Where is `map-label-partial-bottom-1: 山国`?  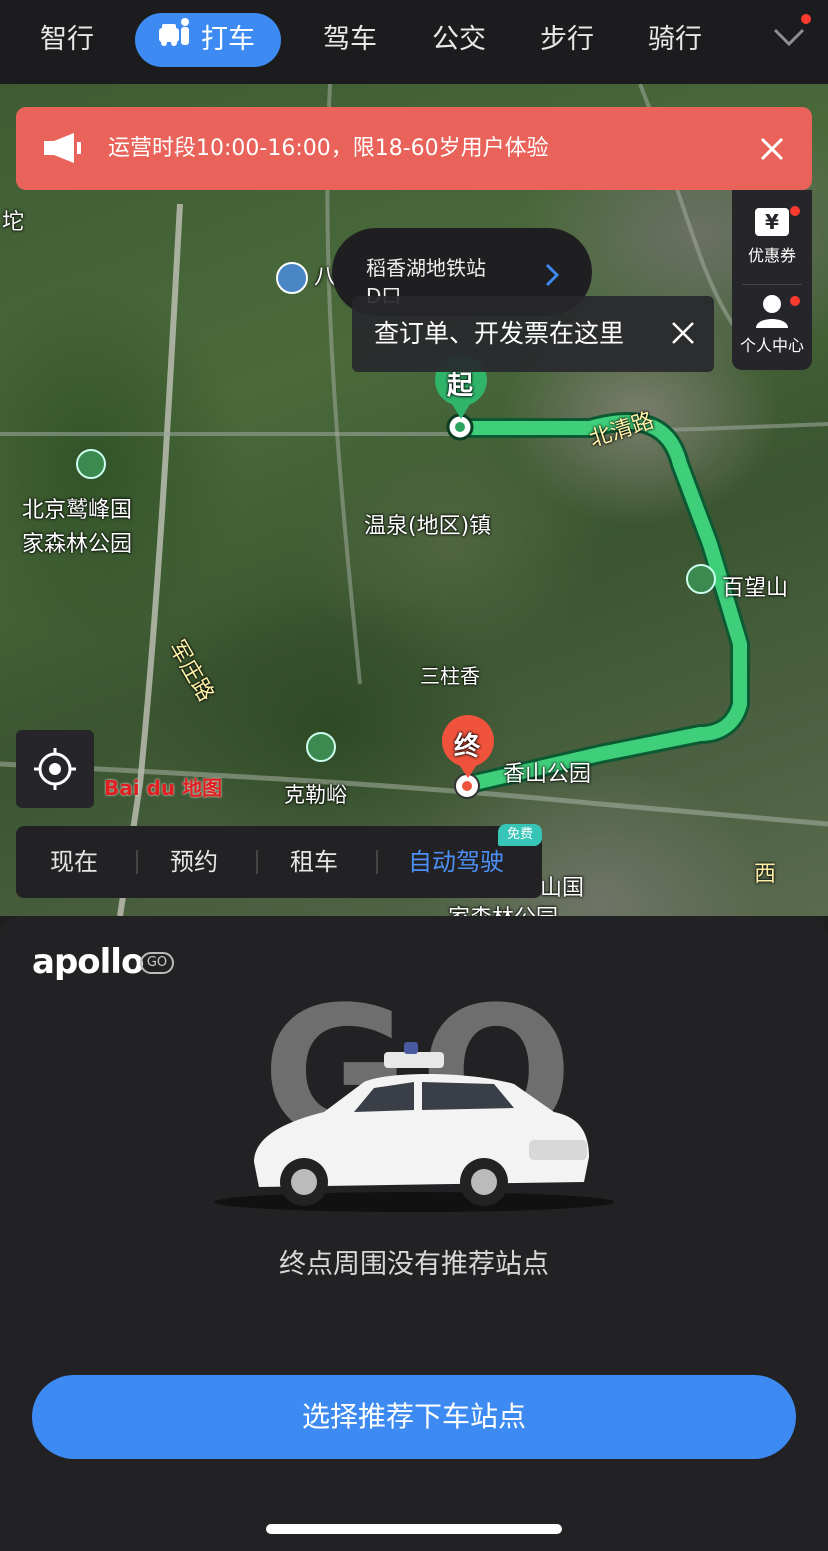
map-label-partial-bottom-1: 山国 is located at coordinates (562, 888).